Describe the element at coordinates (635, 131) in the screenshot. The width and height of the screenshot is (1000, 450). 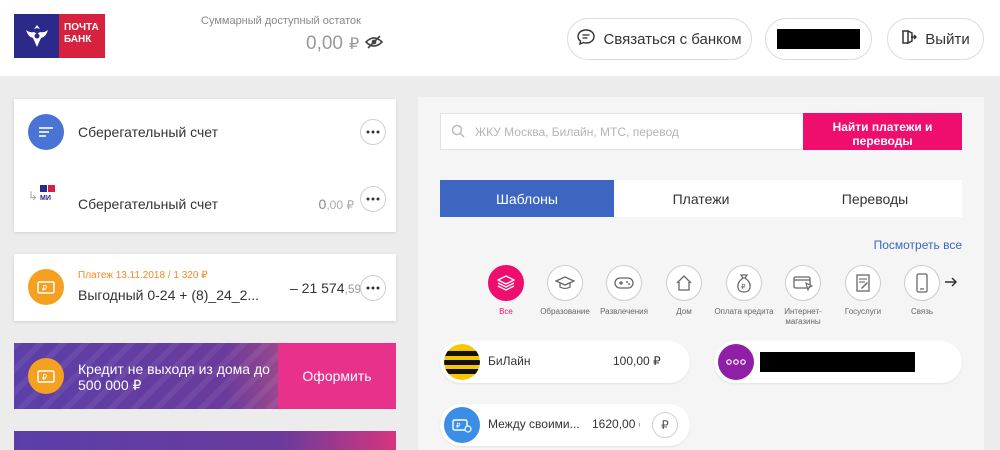
I see `payment-search-input` at that location.